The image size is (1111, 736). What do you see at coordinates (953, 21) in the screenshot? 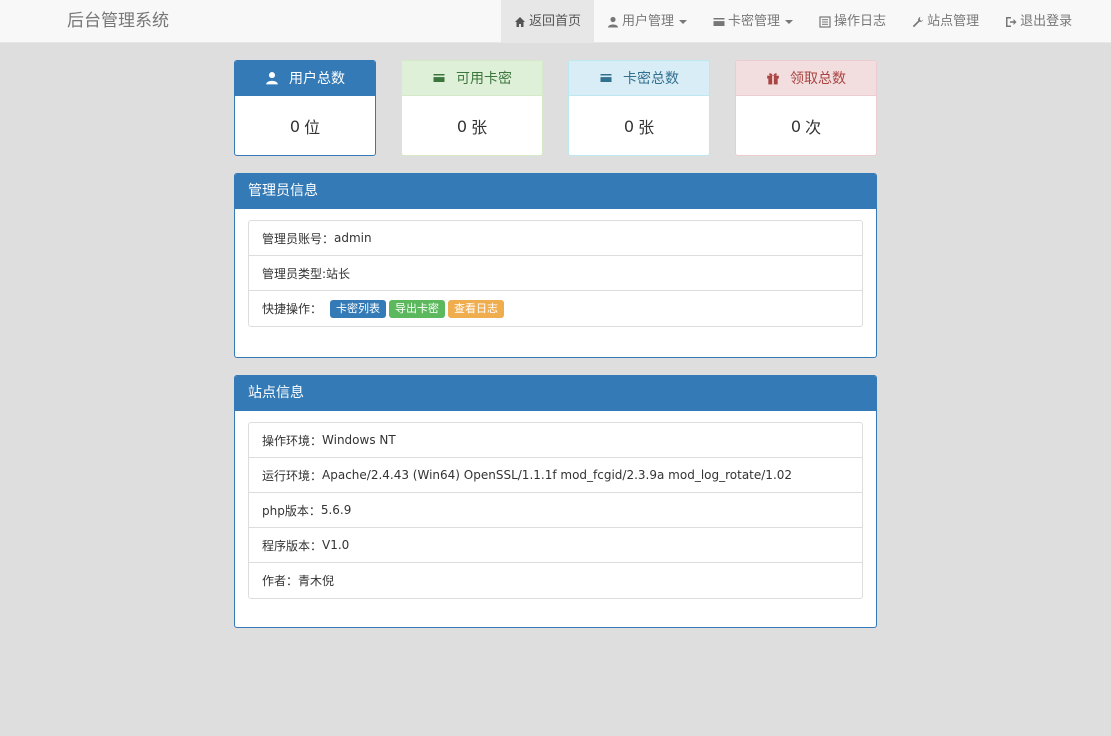
I see `nav-site-manage-label: 站点管理` at bounding box center [953, 21].